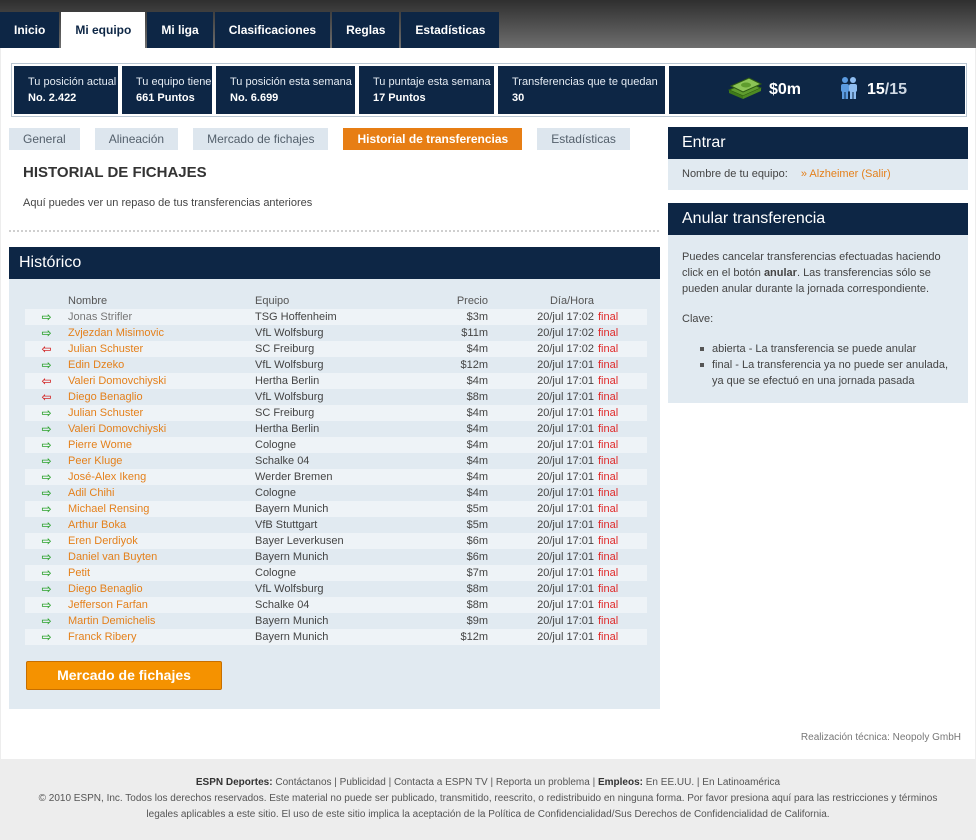 The image size is (976, 840). Describe the element at coordinates (329, 397) in the screenshot. I see `team-cell: VfL Wolfsburg` at that location.